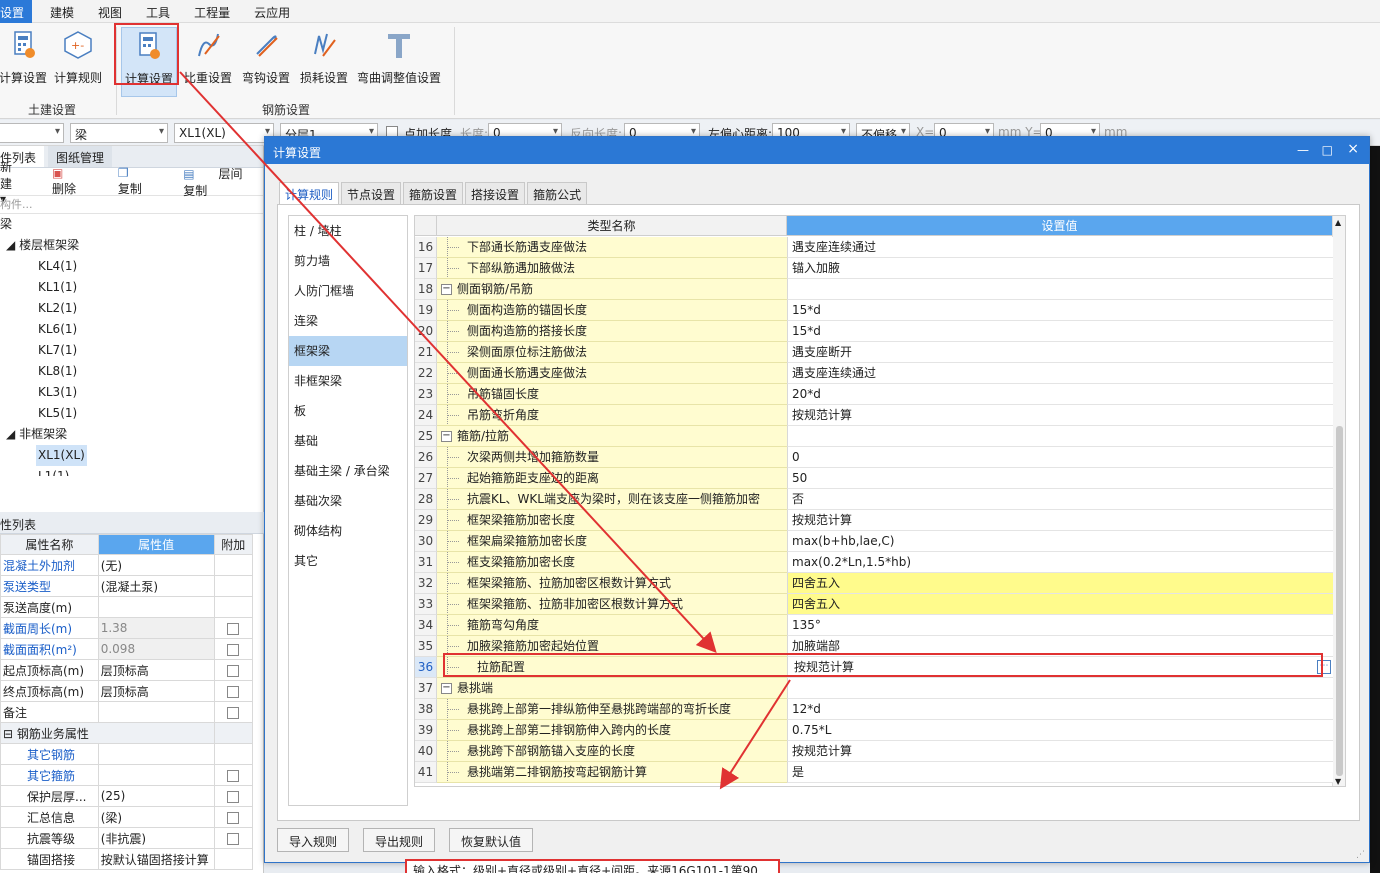 This screenshot has height=873, width=1380. What do you see at coordinates (874, 520) in the screenshot?
I see `grid-row: 29 框架梁箍筋加密长度 按规范计算` at bounding box center [874, 520].